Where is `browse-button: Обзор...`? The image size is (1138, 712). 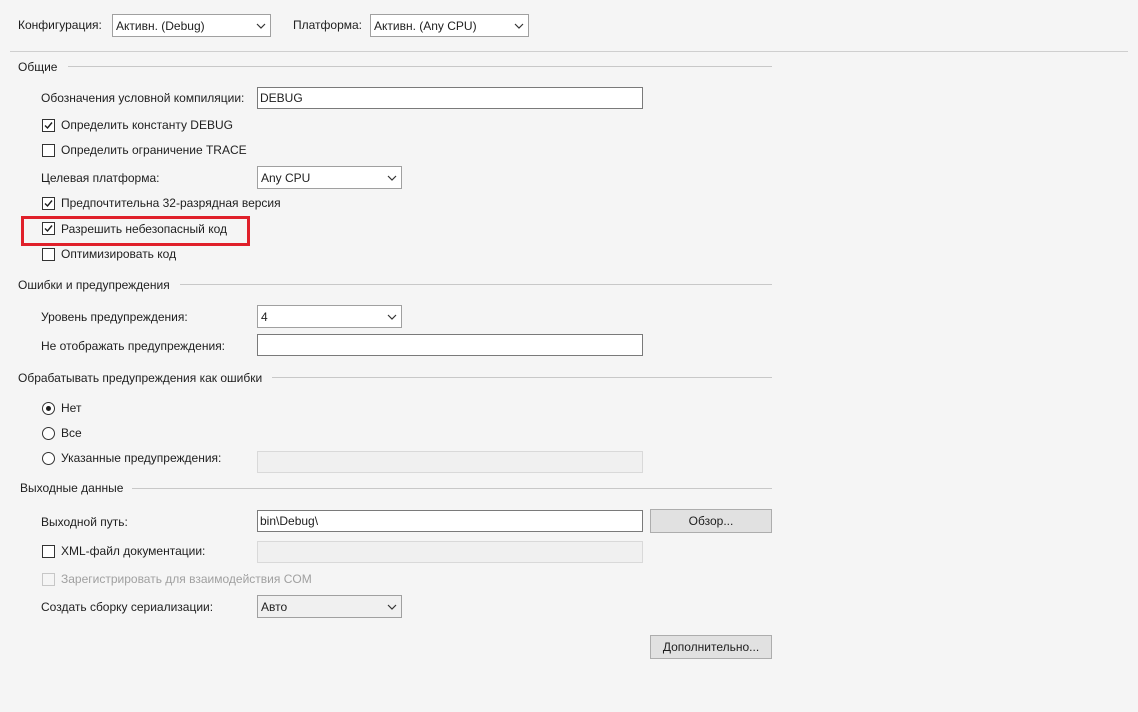
browse-button: Обзор... is located at coordinates (711, 521).